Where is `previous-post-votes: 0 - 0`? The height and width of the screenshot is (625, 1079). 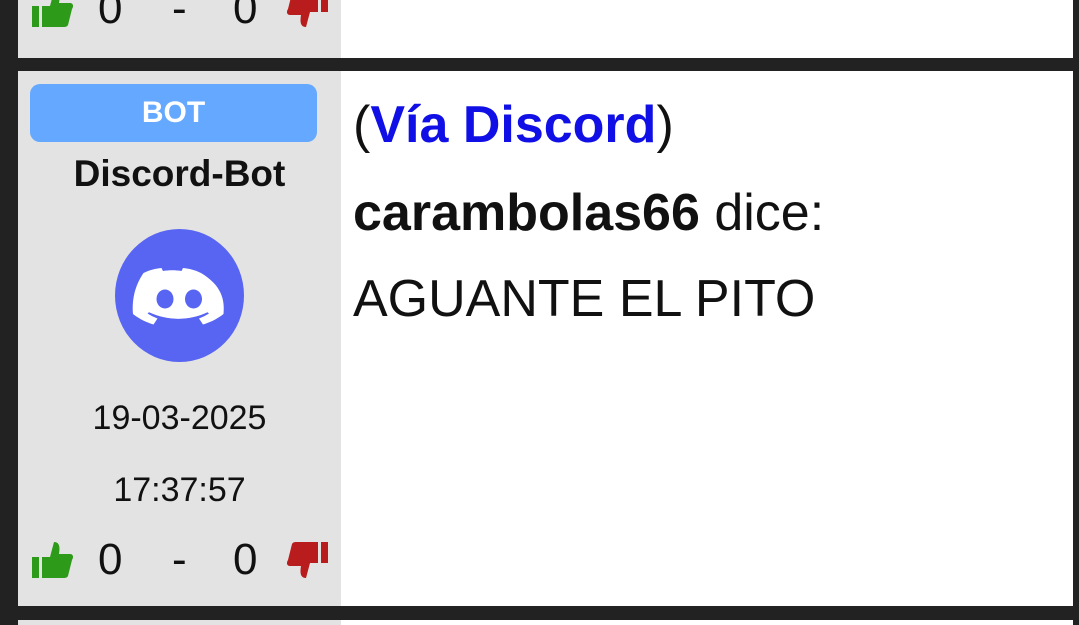 previous-post-votes: 0 - 0 is located at coordinates (182, 16).